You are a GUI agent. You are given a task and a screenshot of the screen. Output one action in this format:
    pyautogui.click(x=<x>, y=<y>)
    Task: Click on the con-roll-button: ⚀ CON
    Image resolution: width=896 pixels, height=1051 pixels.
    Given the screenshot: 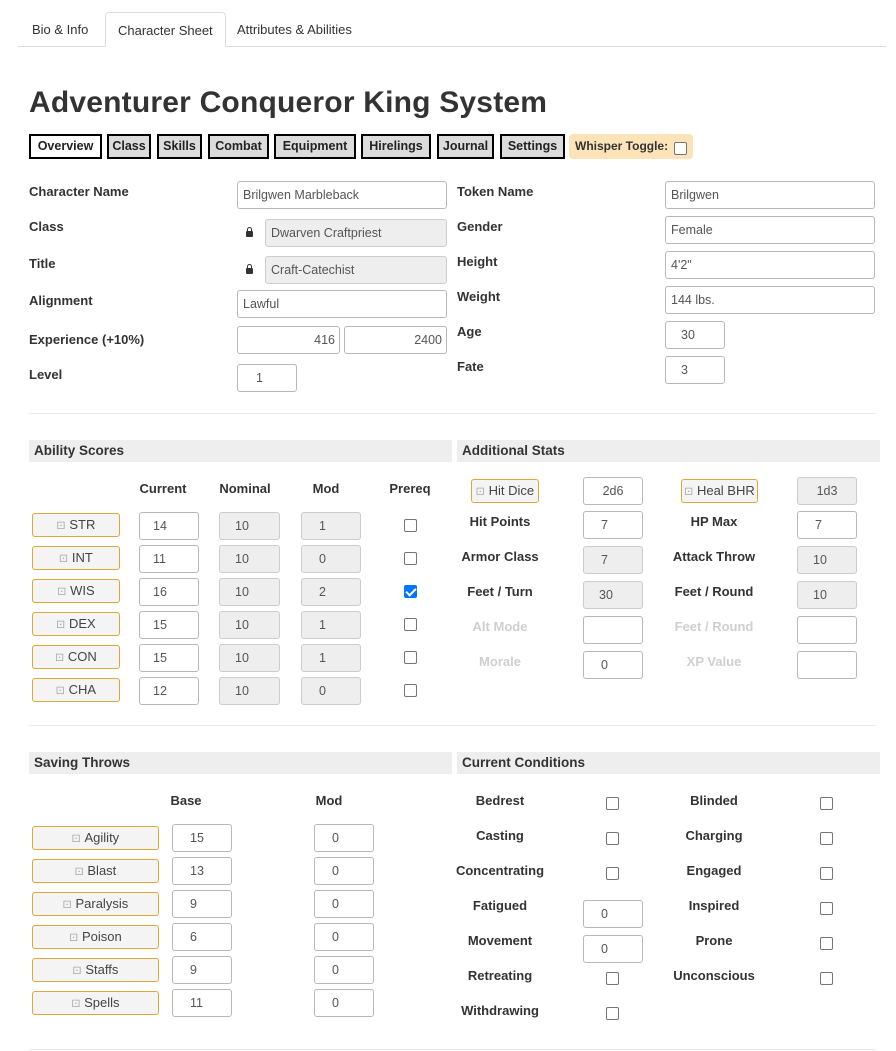 What is the action you would take?
    pyautogui.click(x=76, y=657)
    